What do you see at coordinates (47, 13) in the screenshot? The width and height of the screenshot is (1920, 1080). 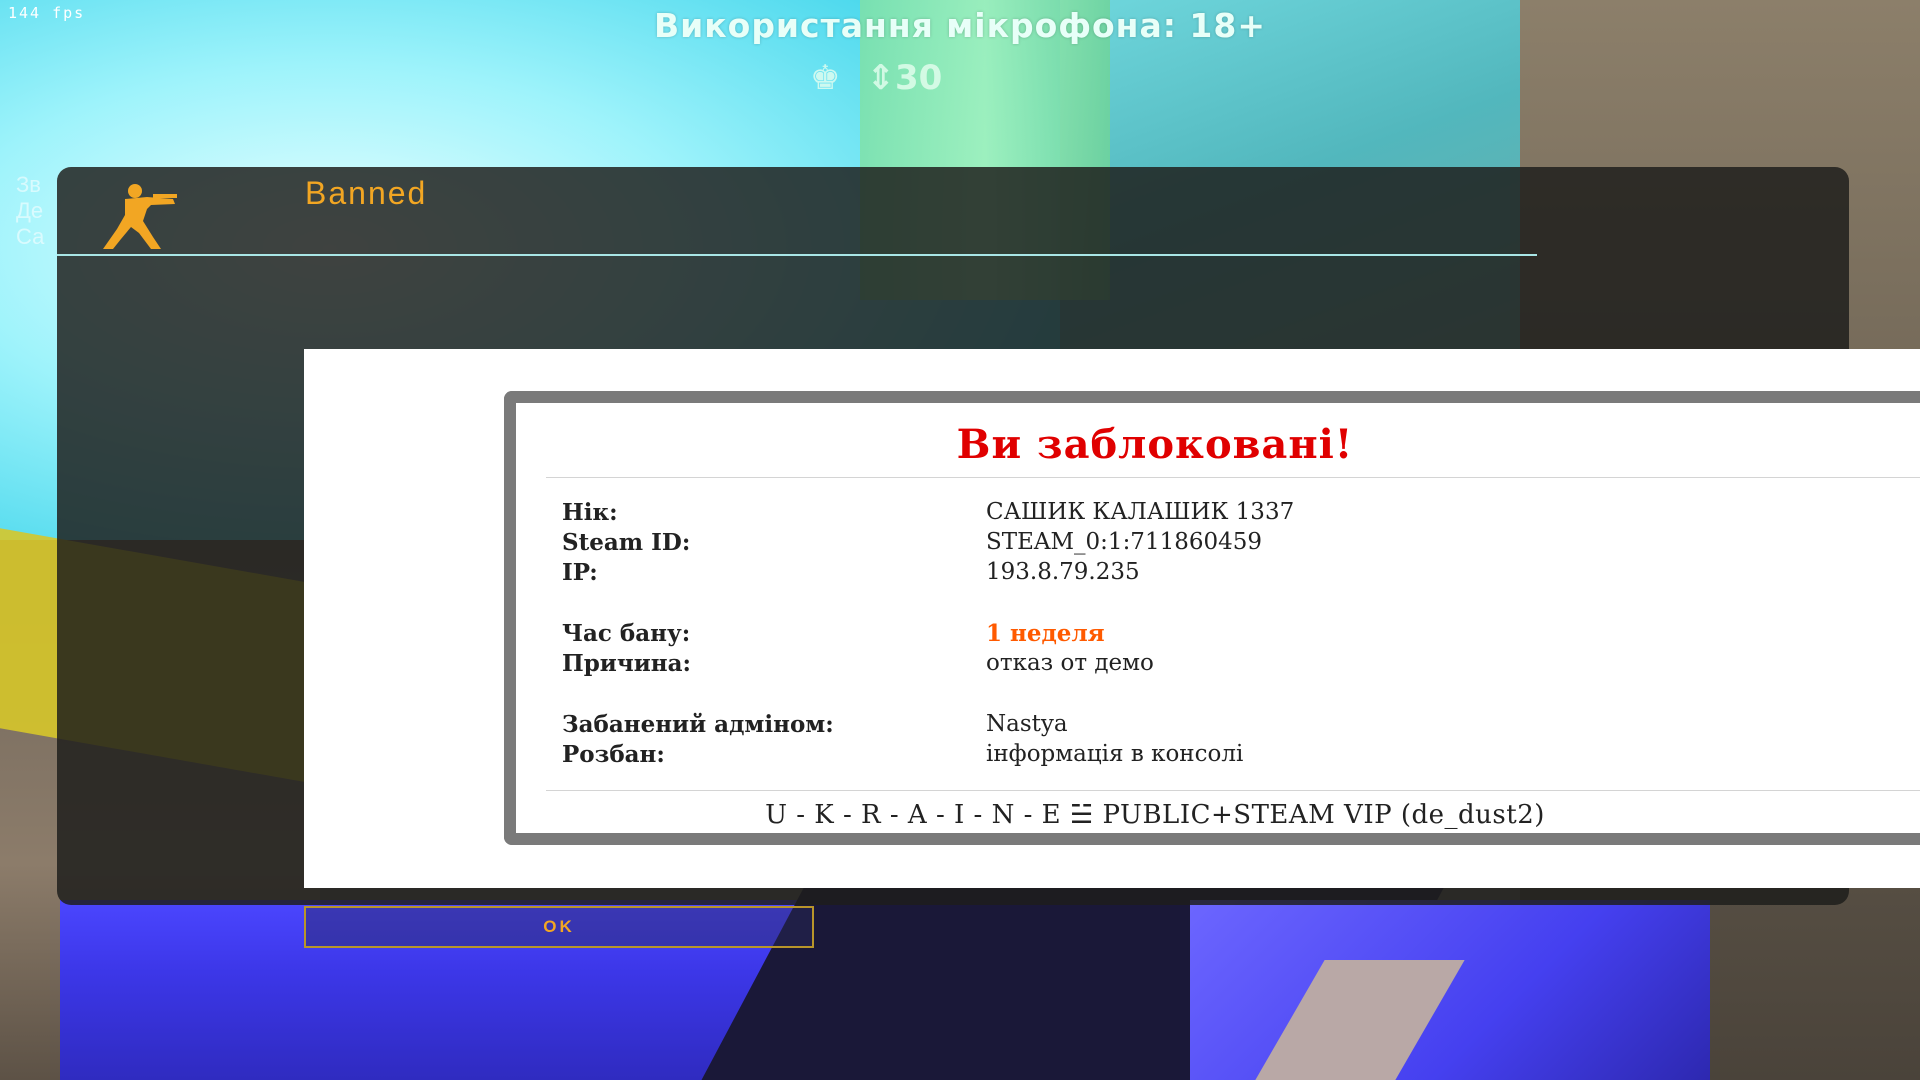 I see `fps-counter: 144 fps` at bounding box center [47, 13].